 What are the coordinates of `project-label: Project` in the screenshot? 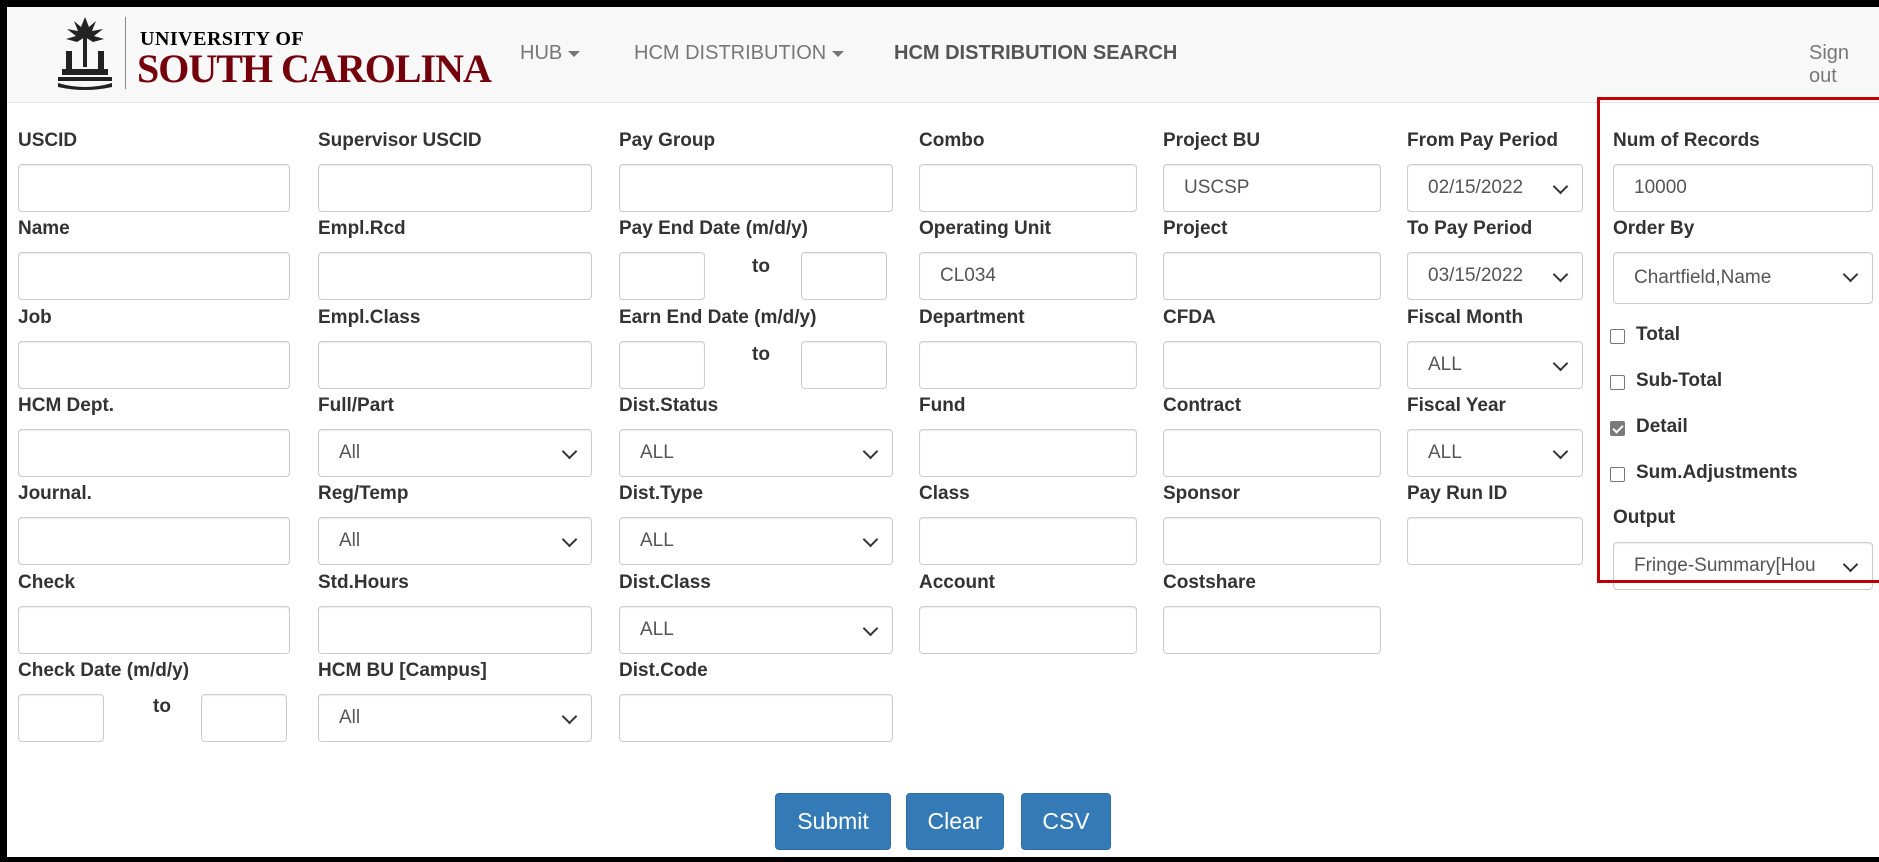 It's located at (1195, 228).